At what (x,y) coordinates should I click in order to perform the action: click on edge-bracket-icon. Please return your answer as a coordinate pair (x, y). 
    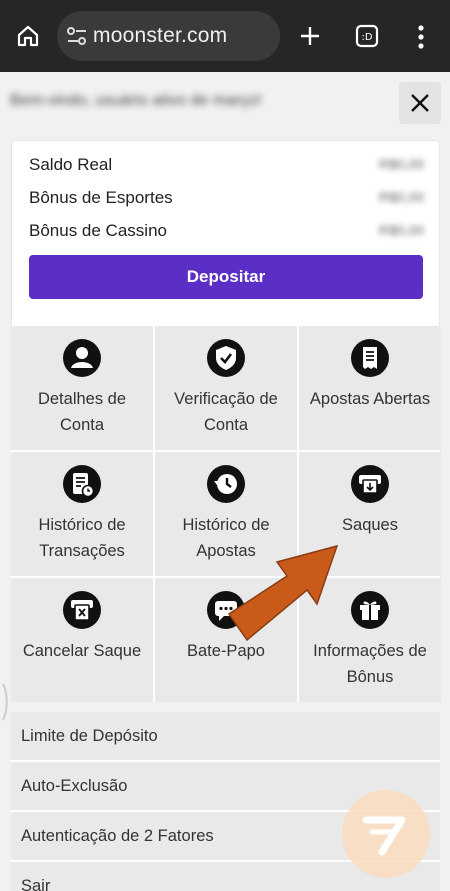
    Looking at the image, I should click on (5, 702).